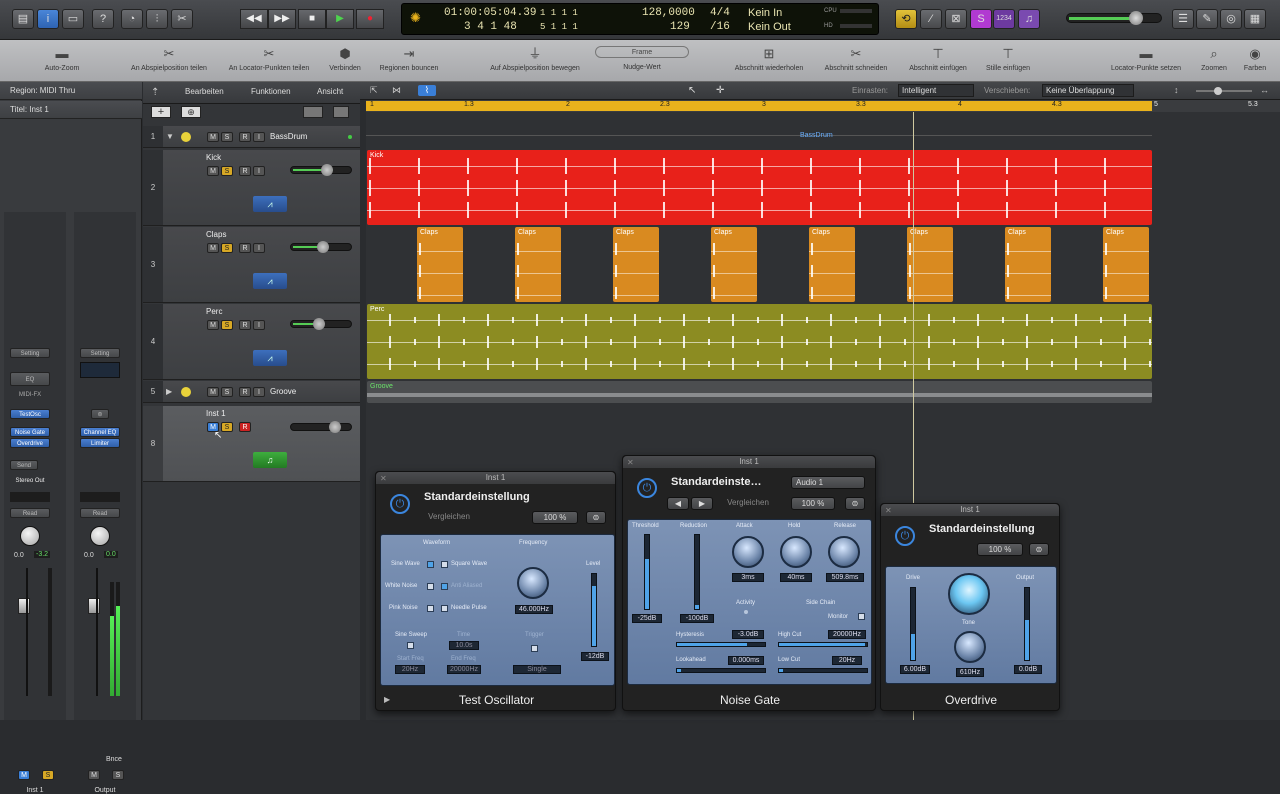 The image size is (1280, 794). What do you see at coordinates (769, 59) in the screenshot?
I see `toolbar-repeat-section: ⊞ Abschnitt wiederholen` at bounding box center [769, 59].